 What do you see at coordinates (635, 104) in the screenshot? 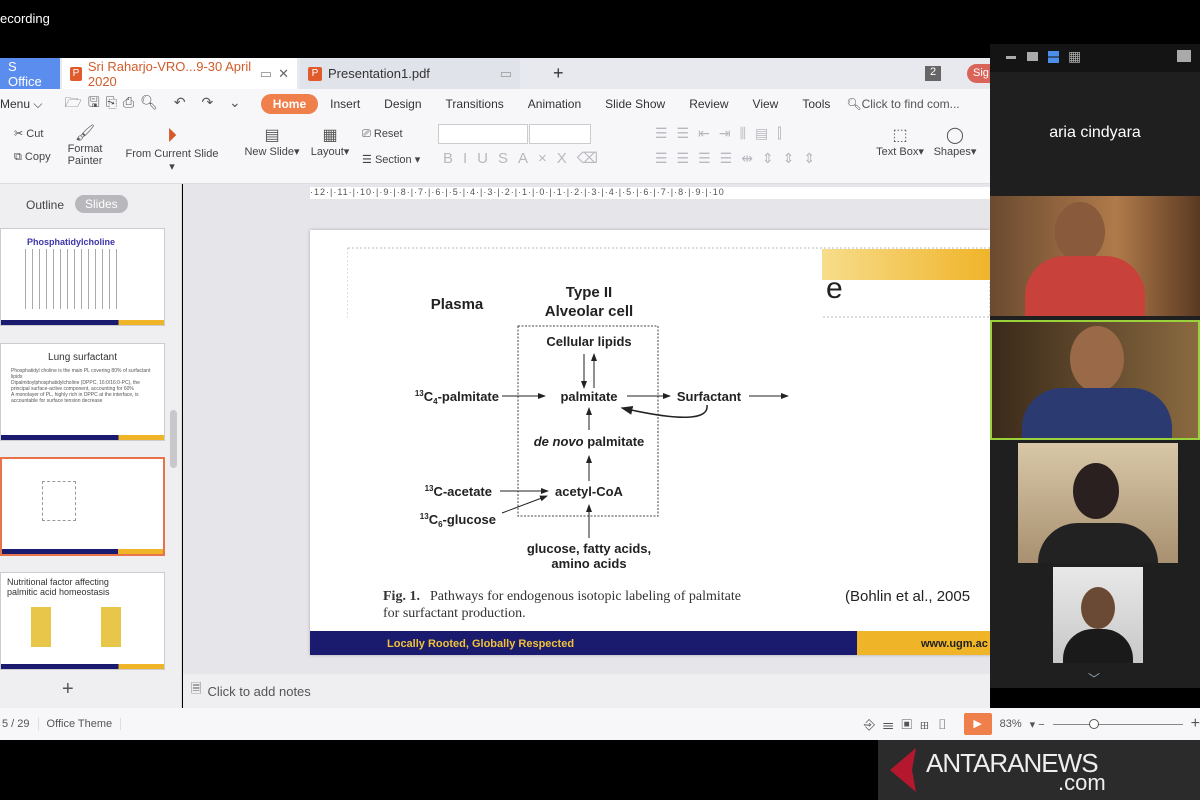
I see `tab-slide-show: Slide Show` at bounding box center [635, 104].